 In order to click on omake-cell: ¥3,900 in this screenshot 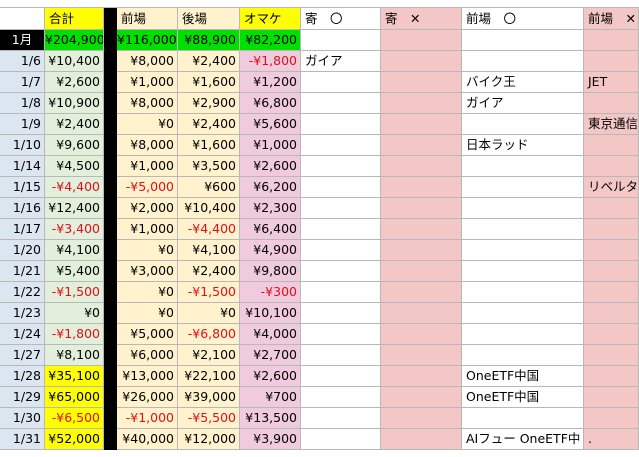, I will do `click(270, 439)`.